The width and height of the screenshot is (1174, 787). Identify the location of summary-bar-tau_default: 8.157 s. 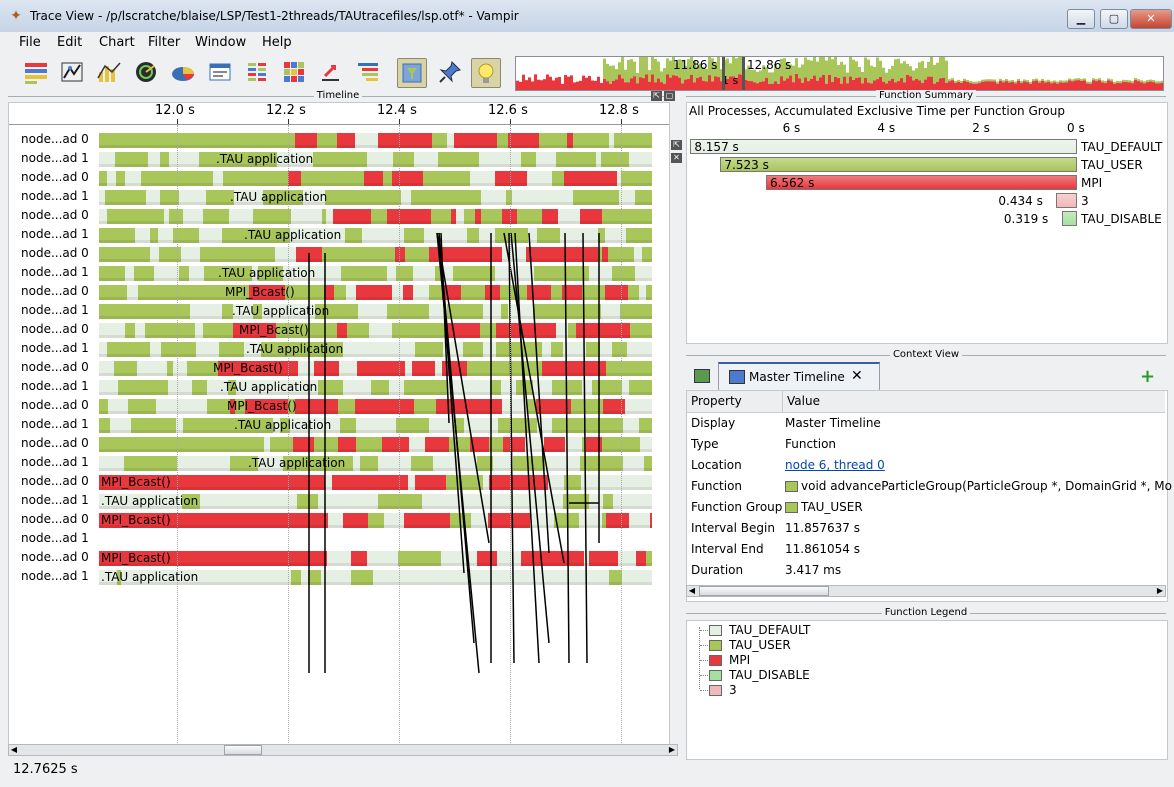
(883, 146).